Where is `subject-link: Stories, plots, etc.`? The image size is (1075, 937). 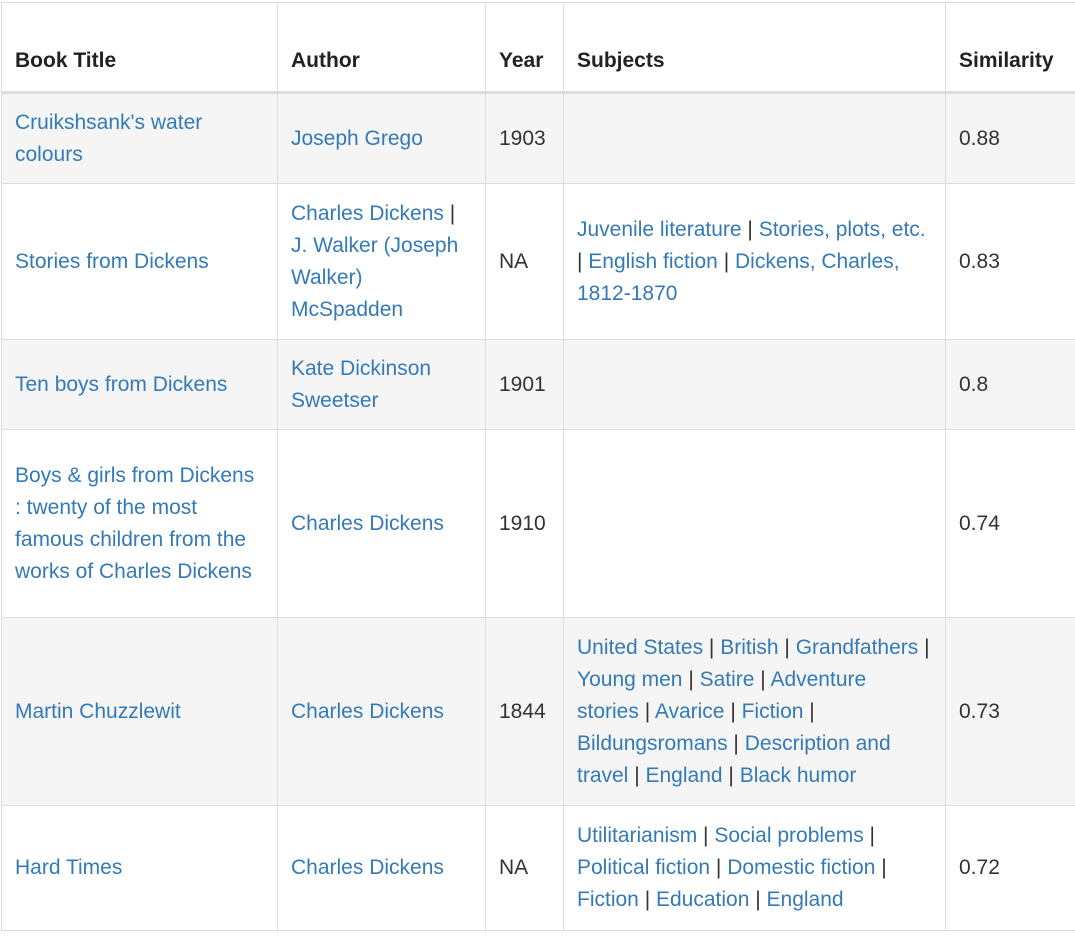
subject-link: Stories, plots, etc. is located at coordinates (842, 229).